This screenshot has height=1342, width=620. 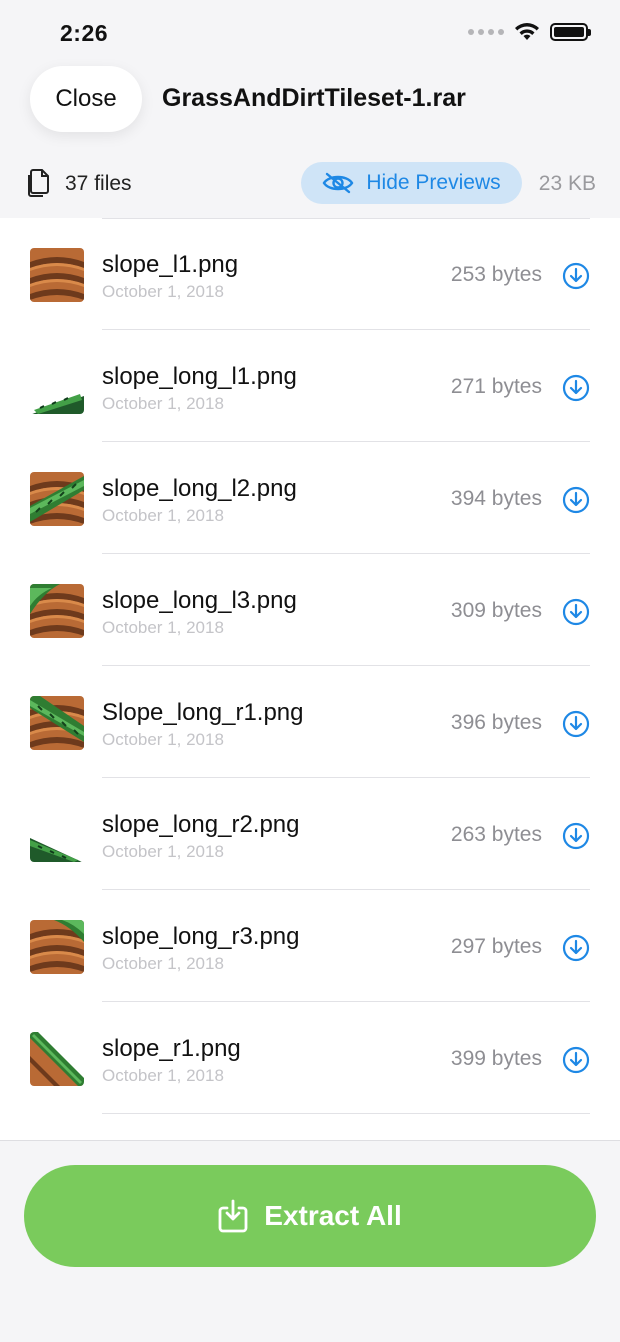 What do you see at coordinates (98, 183) in the screenshot?
I see `files-count: 37 files` at bounding box center [98, 183].